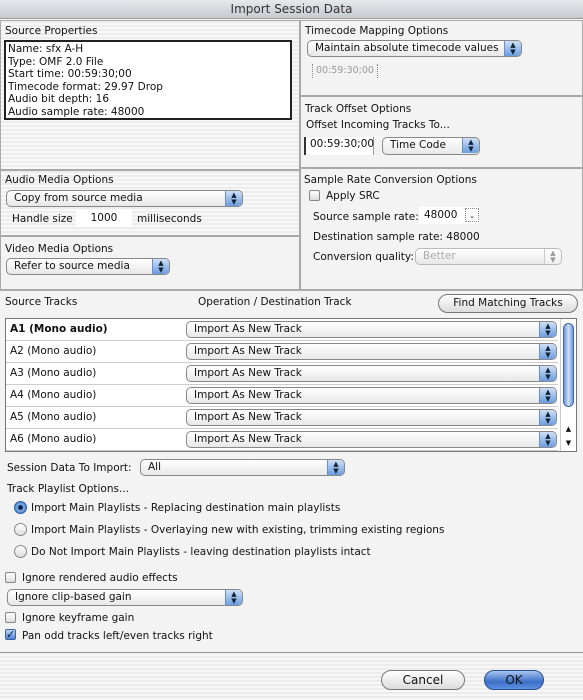 The width and height of the screenshot is (583, 700). Describe the element at coordinates (59, 329) in the screenshot. I see `track-source-label: A1 (Mono audio)` at that location.